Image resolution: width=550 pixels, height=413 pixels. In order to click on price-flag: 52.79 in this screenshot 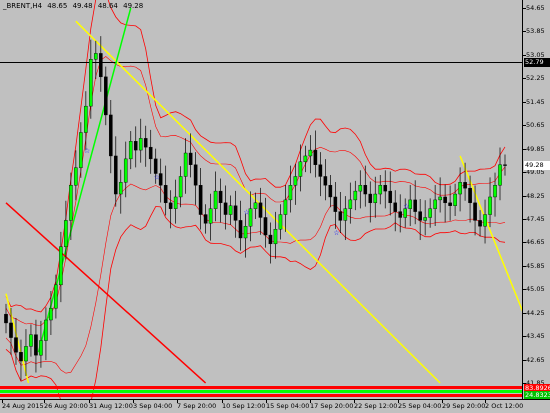, I will do `click(537, 62)`.